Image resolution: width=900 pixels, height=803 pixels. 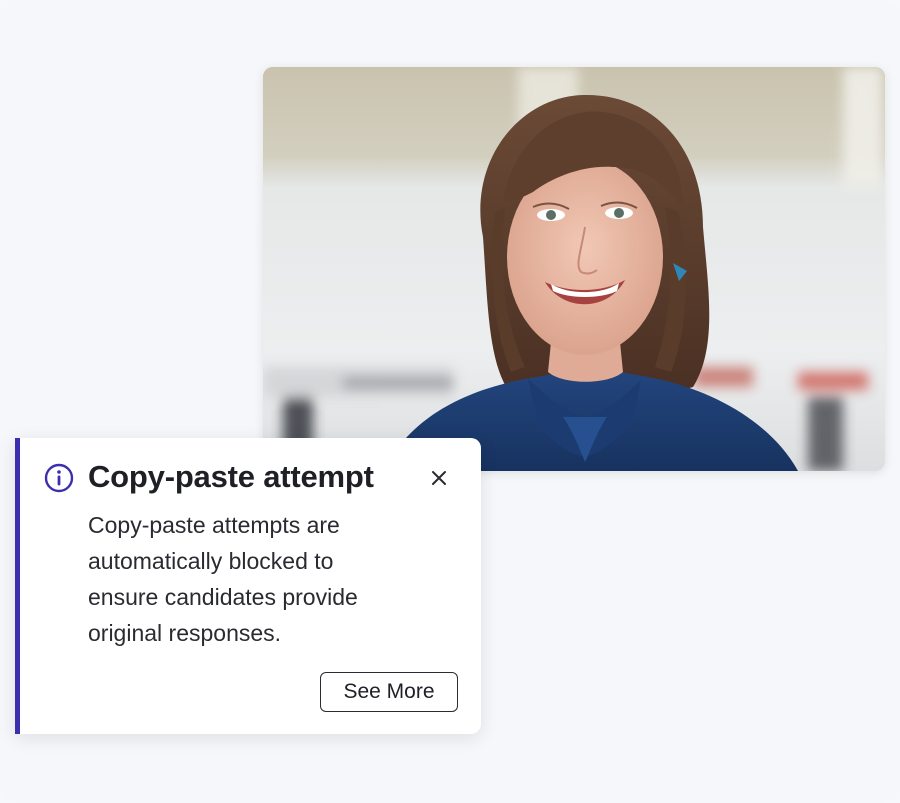 I want to click on close-icon, so click(x=439, y=480).